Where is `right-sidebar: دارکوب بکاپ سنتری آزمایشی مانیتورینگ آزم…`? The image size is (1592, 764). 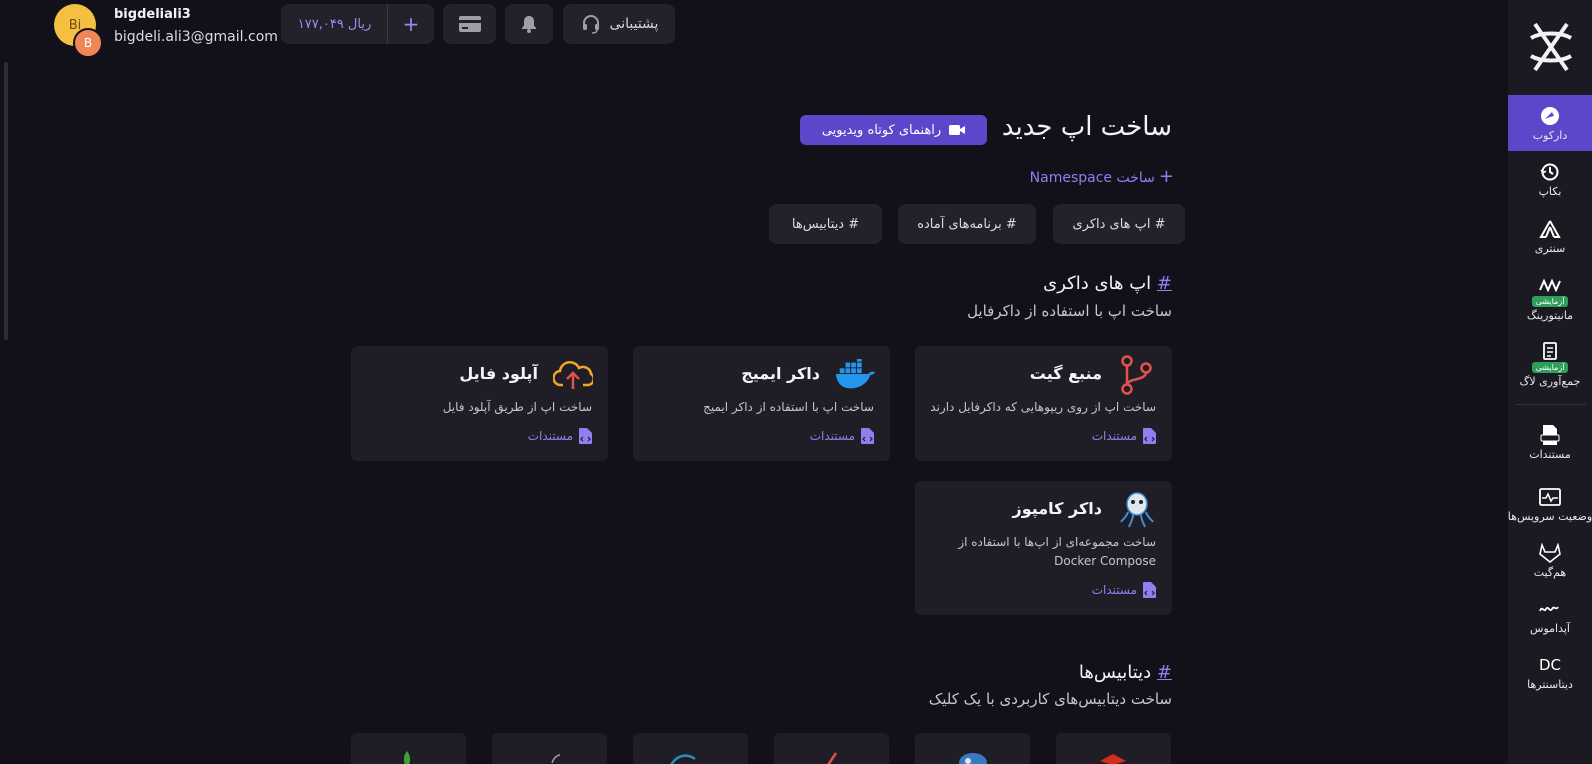
right-sidebar: دارکوب بکاپ سنتری آزمایشی مانیتورینگ آزم… is located at coordinates (1550, 382).